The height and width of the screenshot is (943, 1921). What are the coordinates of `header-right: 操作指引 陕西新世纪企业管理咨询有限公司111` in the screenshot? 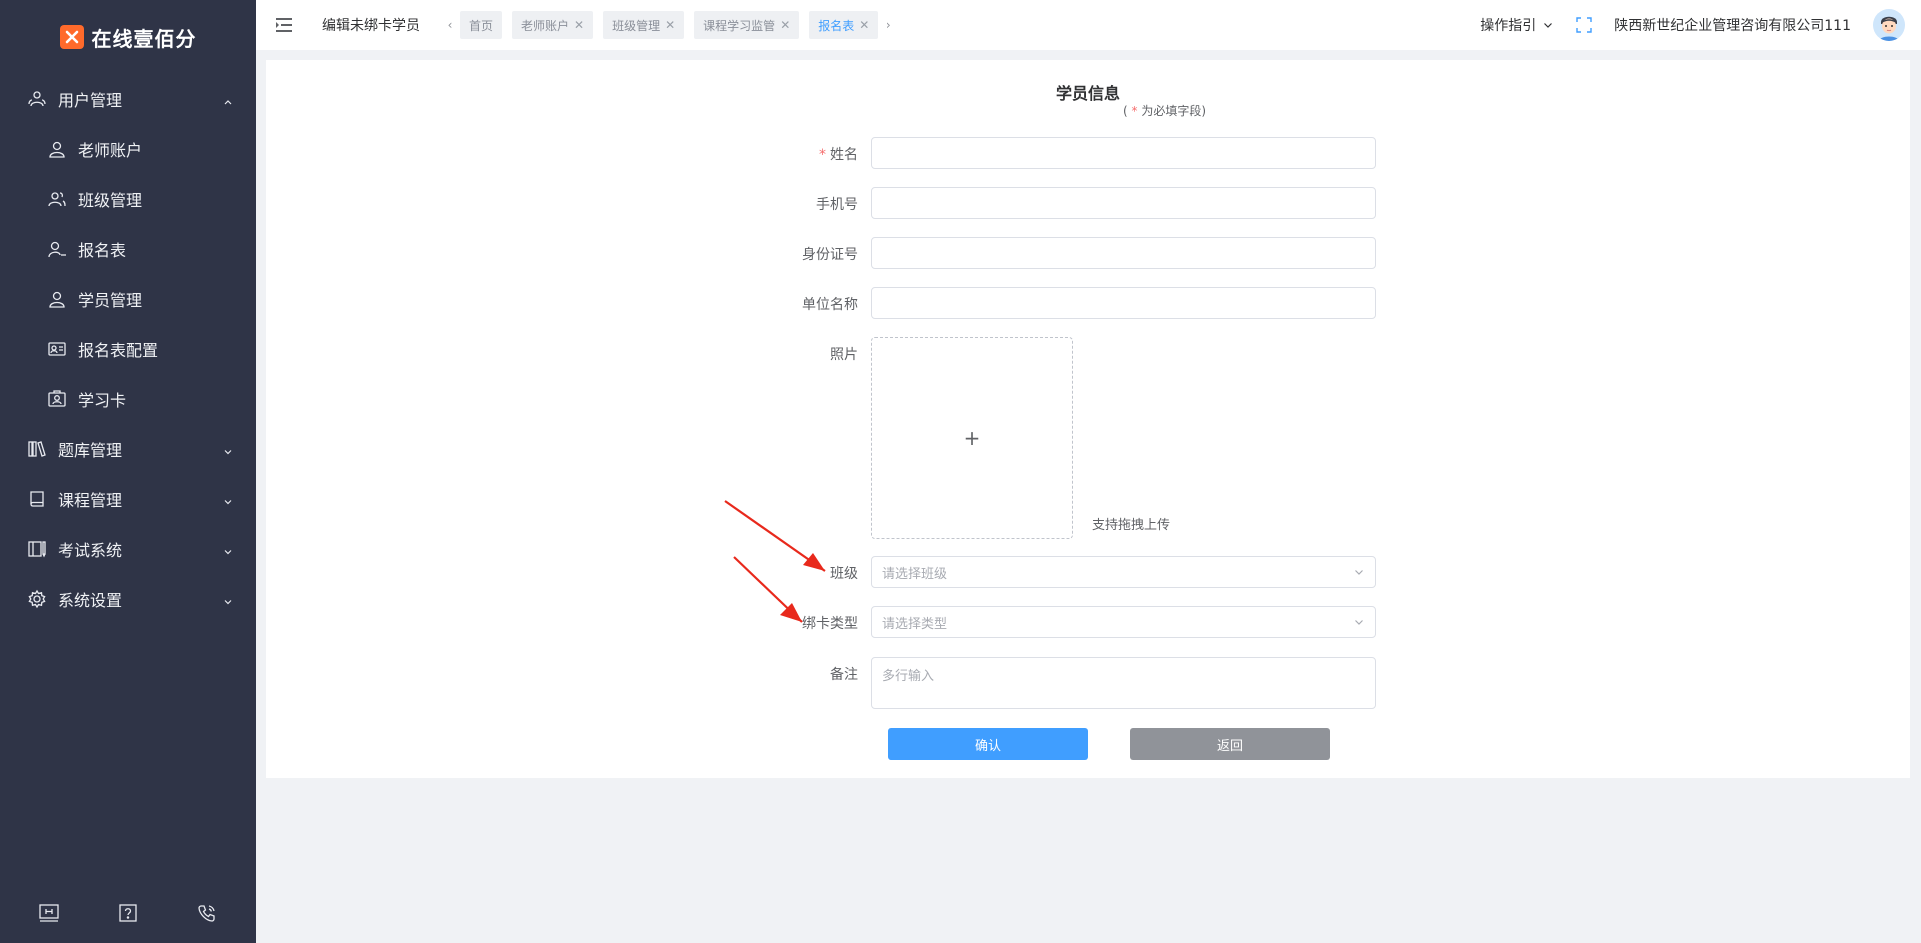 It's located at (1692, 25).